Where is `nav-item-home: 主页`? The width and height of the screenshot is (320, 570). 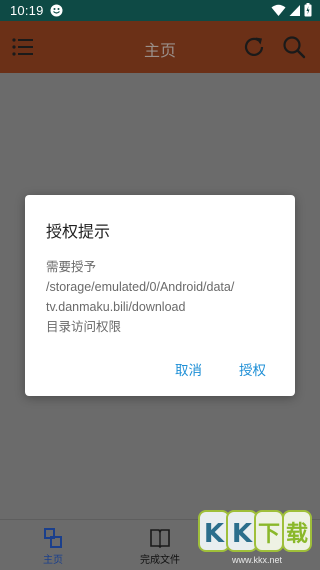 nav-item-home: 主页 is located at coordinates (53, 545).